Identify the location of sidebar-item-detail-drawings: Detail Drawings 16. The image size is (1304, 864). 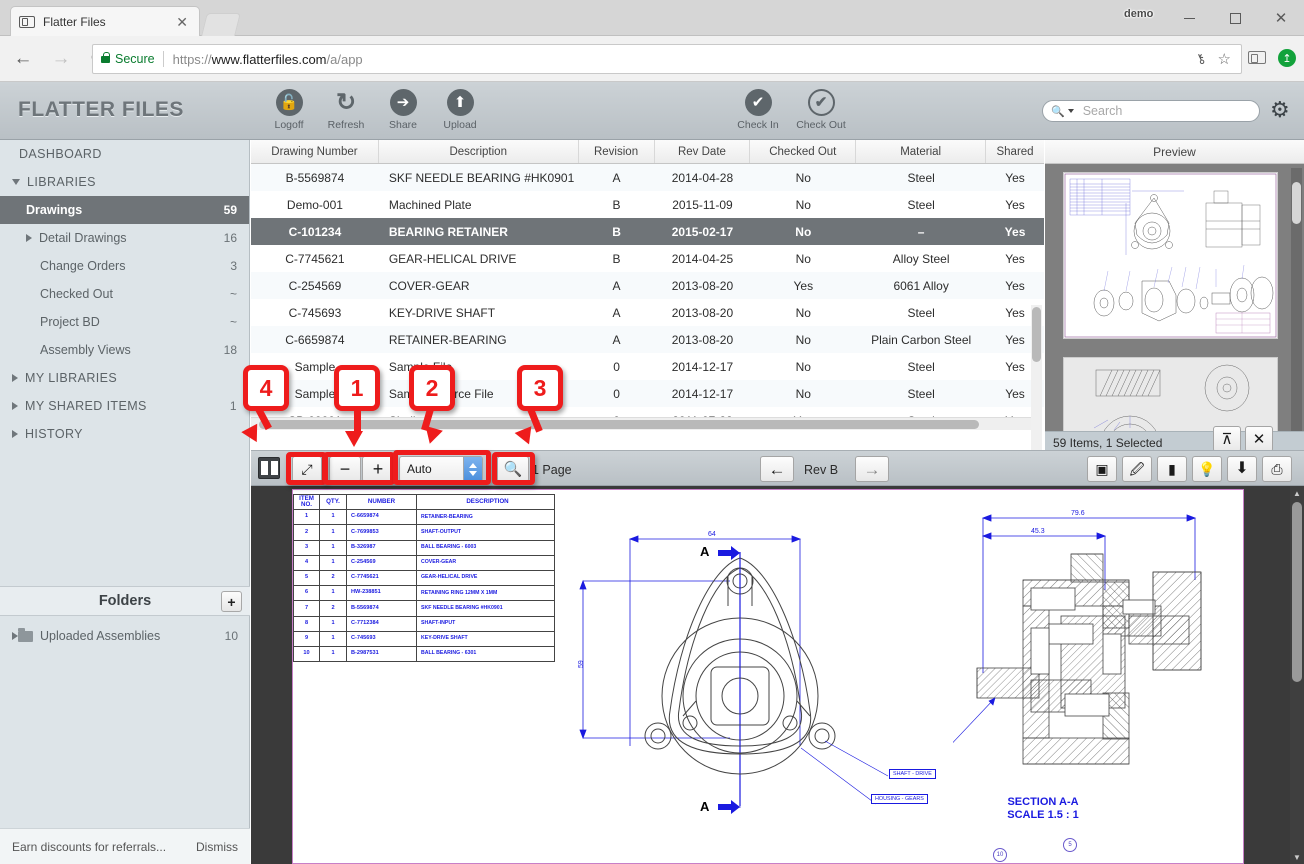
(124, 238).